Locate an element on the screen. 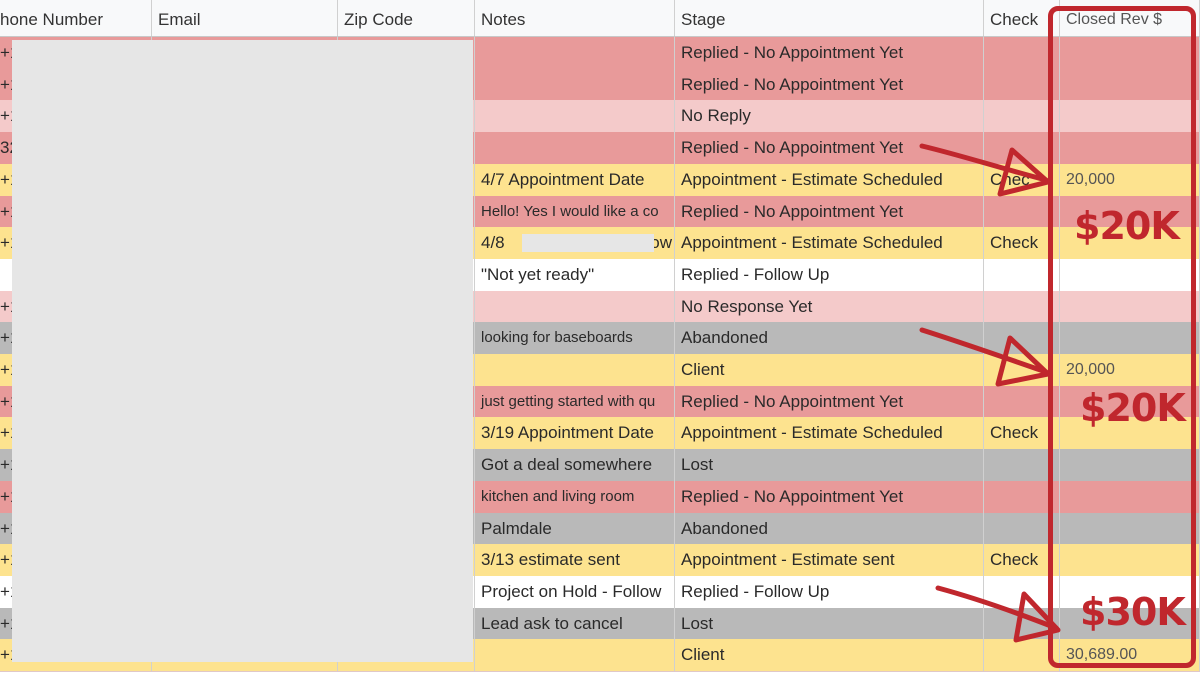 The image size is (1200, 675). arrow-2-shaft is located at coordinates (984, 351).